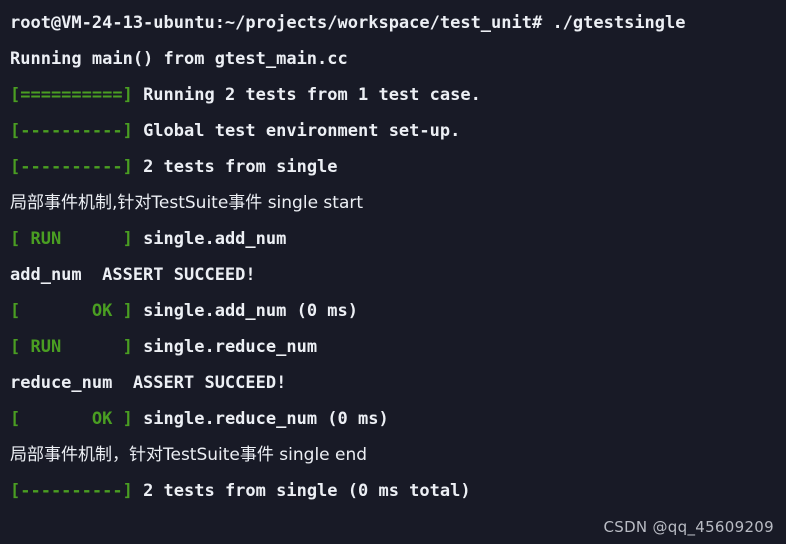 This screenshot has height=544, width=786. What do you see at coordinates (306, 95) in the screenshot?
I see `terminal-text: Running 2 tests from 1 test case.` at bounding box center [306, 95].